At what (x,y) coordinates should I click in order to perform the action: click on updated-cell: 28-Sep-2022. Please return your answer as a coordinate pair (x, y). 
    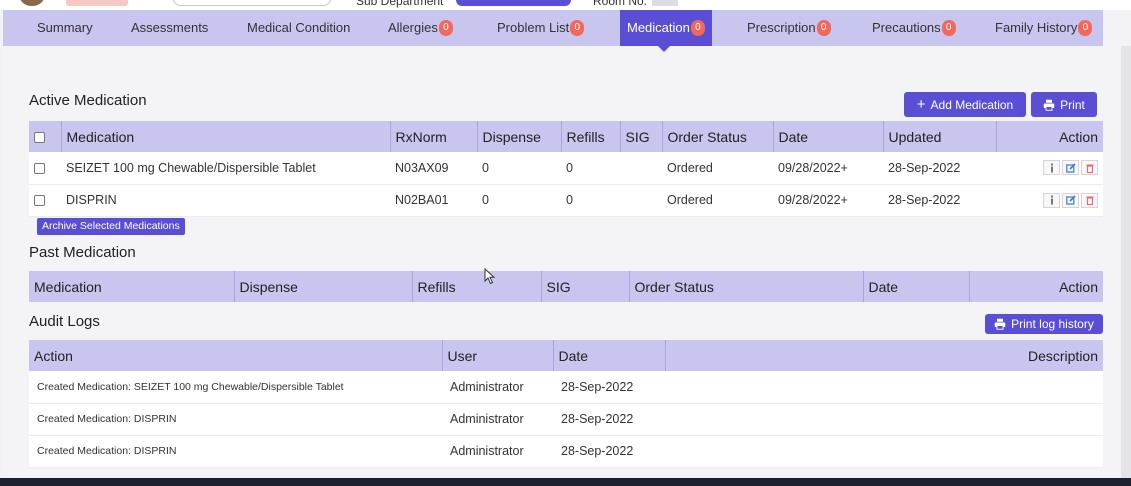
    Looking at the image, I should click on (939, 168).